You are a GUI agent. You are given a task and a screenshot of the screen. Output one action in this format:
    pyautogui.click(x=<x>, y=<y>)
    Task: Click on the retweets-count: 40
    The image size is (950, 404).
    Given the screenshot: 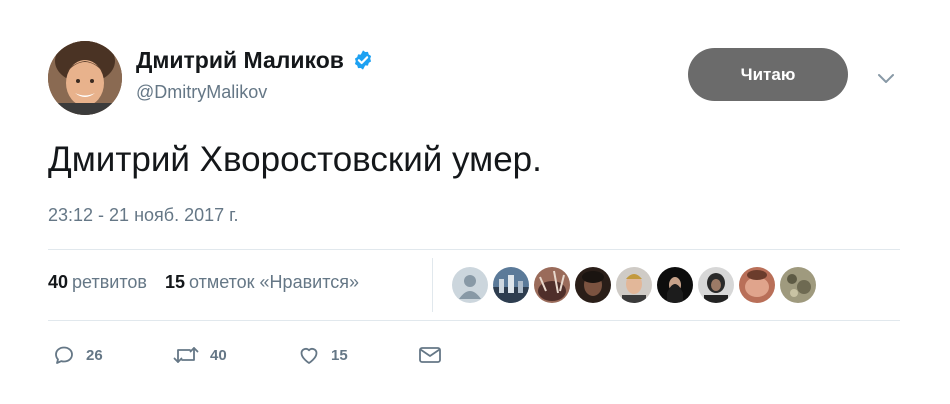 What is the action you would take?
    pyautogui.click(x=58, y=282)
    